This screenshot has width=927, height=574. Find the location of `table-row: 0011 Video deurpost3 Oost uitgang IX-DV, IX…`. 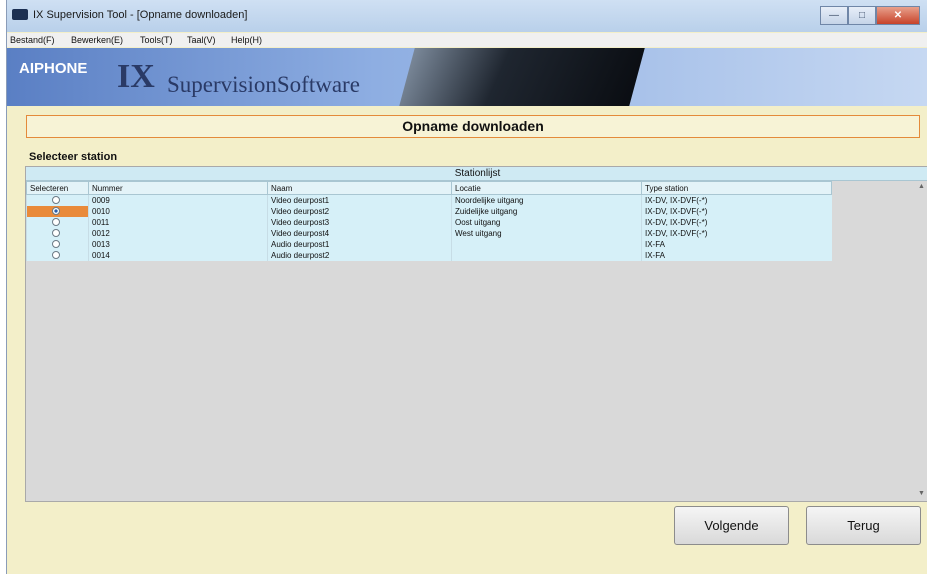

table-row: 0011 Video deurpost3 Oost uitgang IX-DV, IX… is located at coordinates (429, 222).